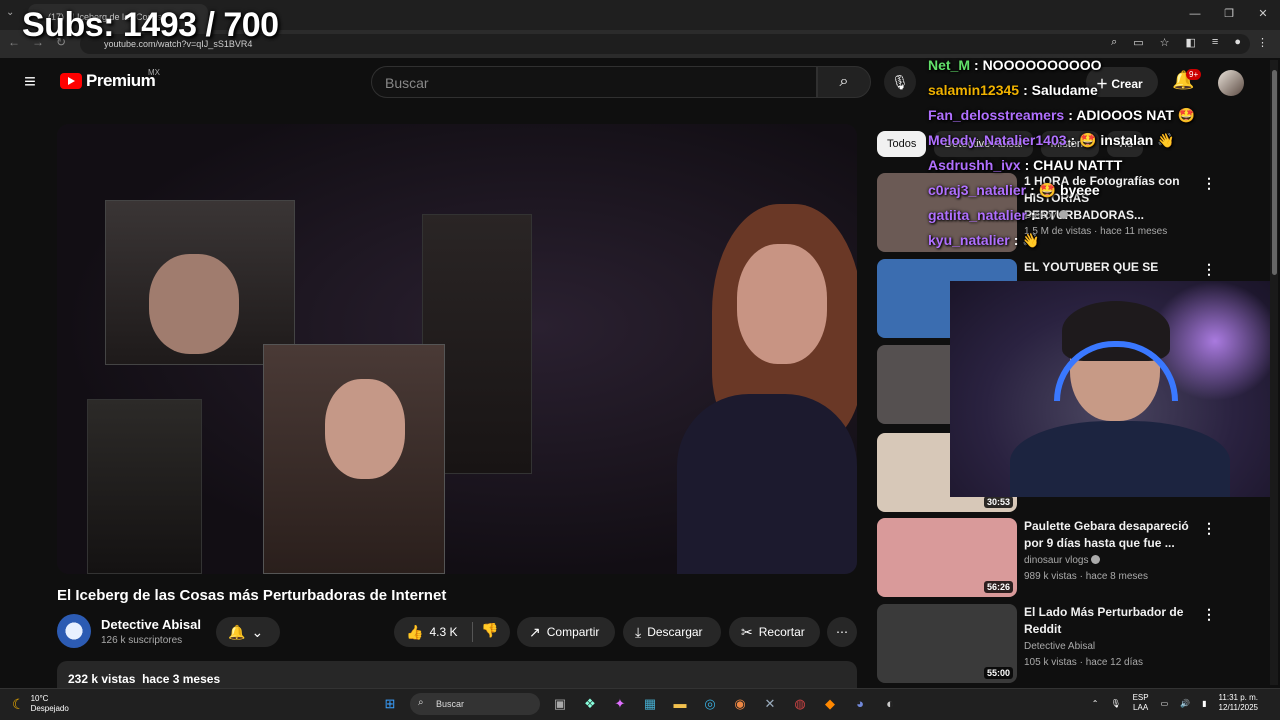  I want to click on zoom-icon: ⌕, so click(1114, 42).